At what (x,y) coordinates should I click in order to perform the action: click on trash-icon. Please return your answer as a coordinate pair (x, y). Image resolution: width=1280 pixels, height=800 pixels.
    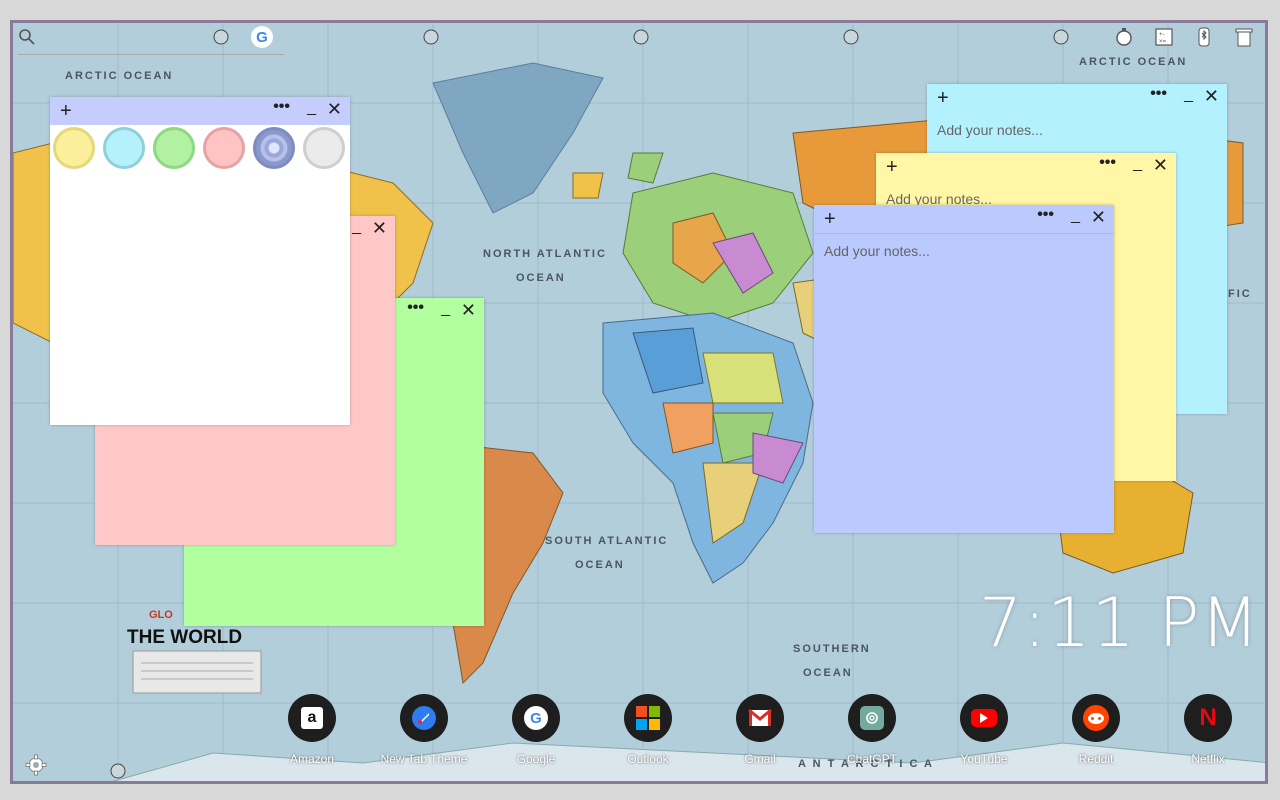
    Looking at the image, I should click on (1244, 37).